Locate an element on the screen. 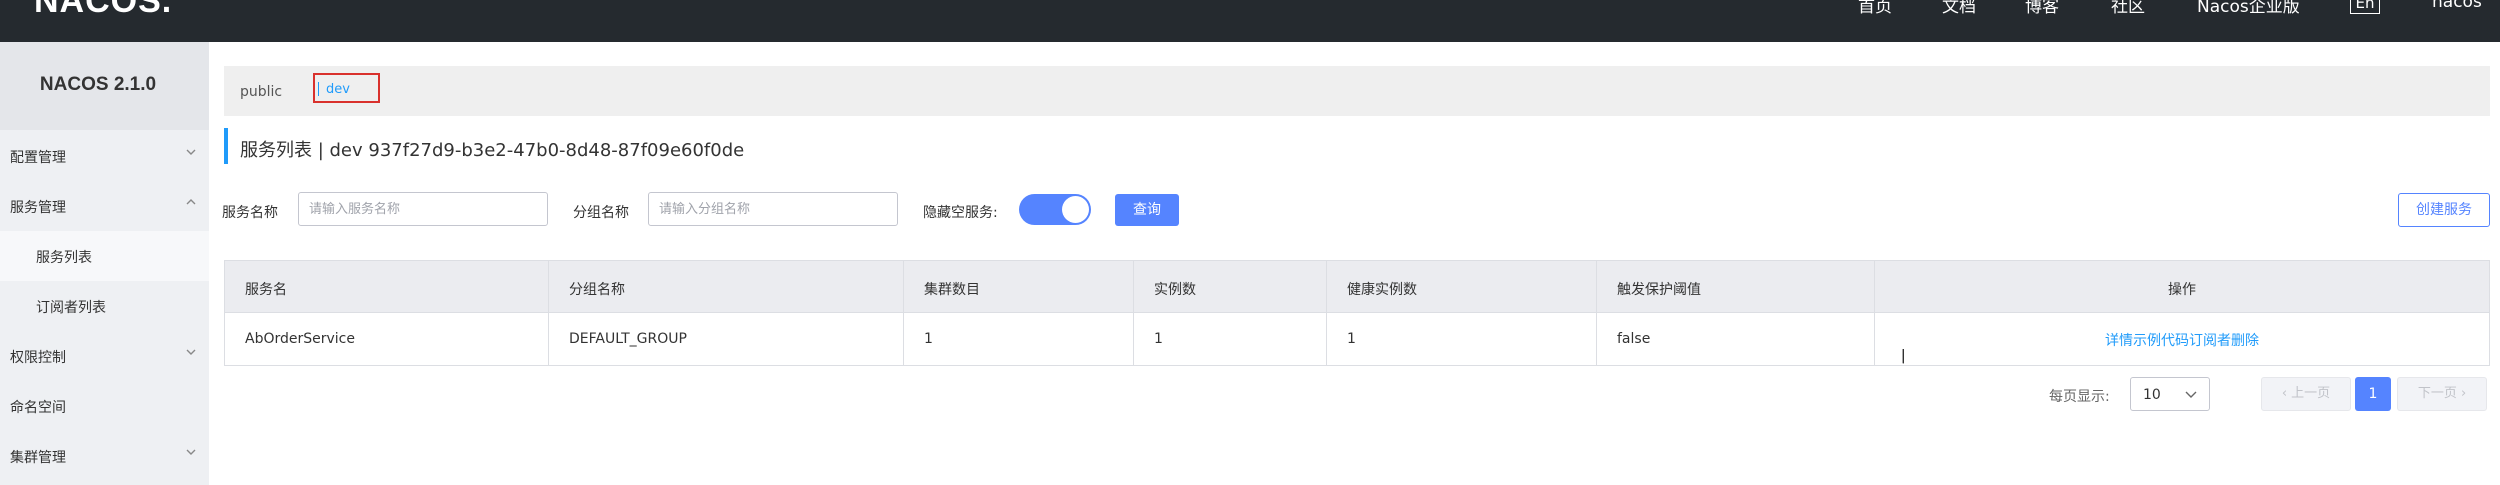  nacos-logo: NACOS. is located at coordinates (103, 10).